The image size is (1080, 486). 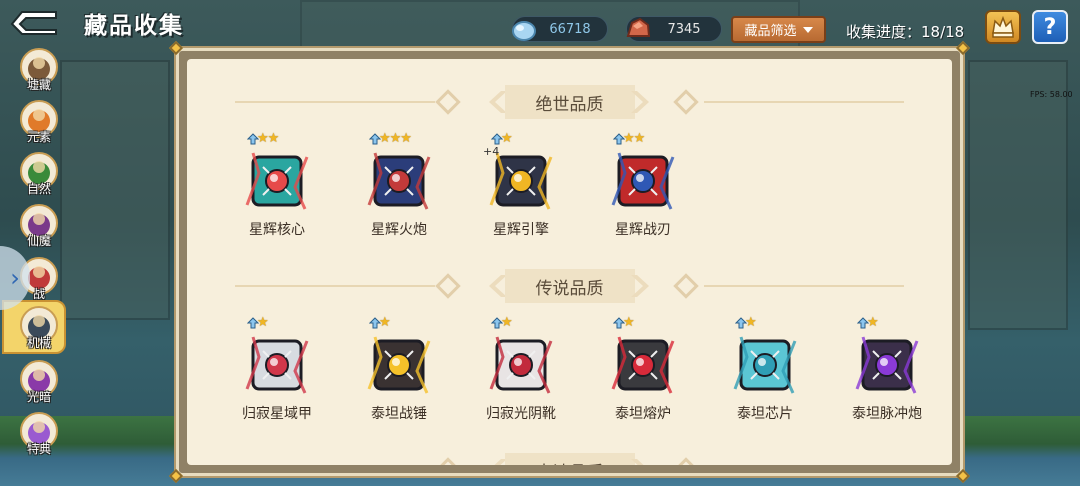 I want to click on collection-progress: 收集进度：18/18, so click(x=905, y=32).